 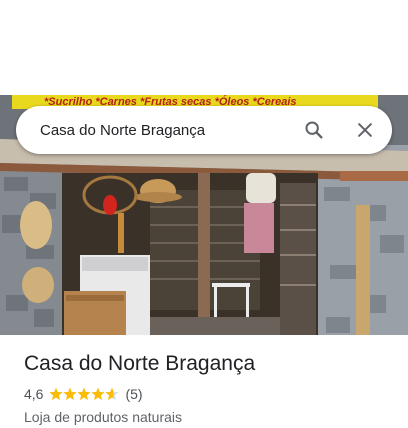 I want to click on close-button, so click(x=365, y=130).